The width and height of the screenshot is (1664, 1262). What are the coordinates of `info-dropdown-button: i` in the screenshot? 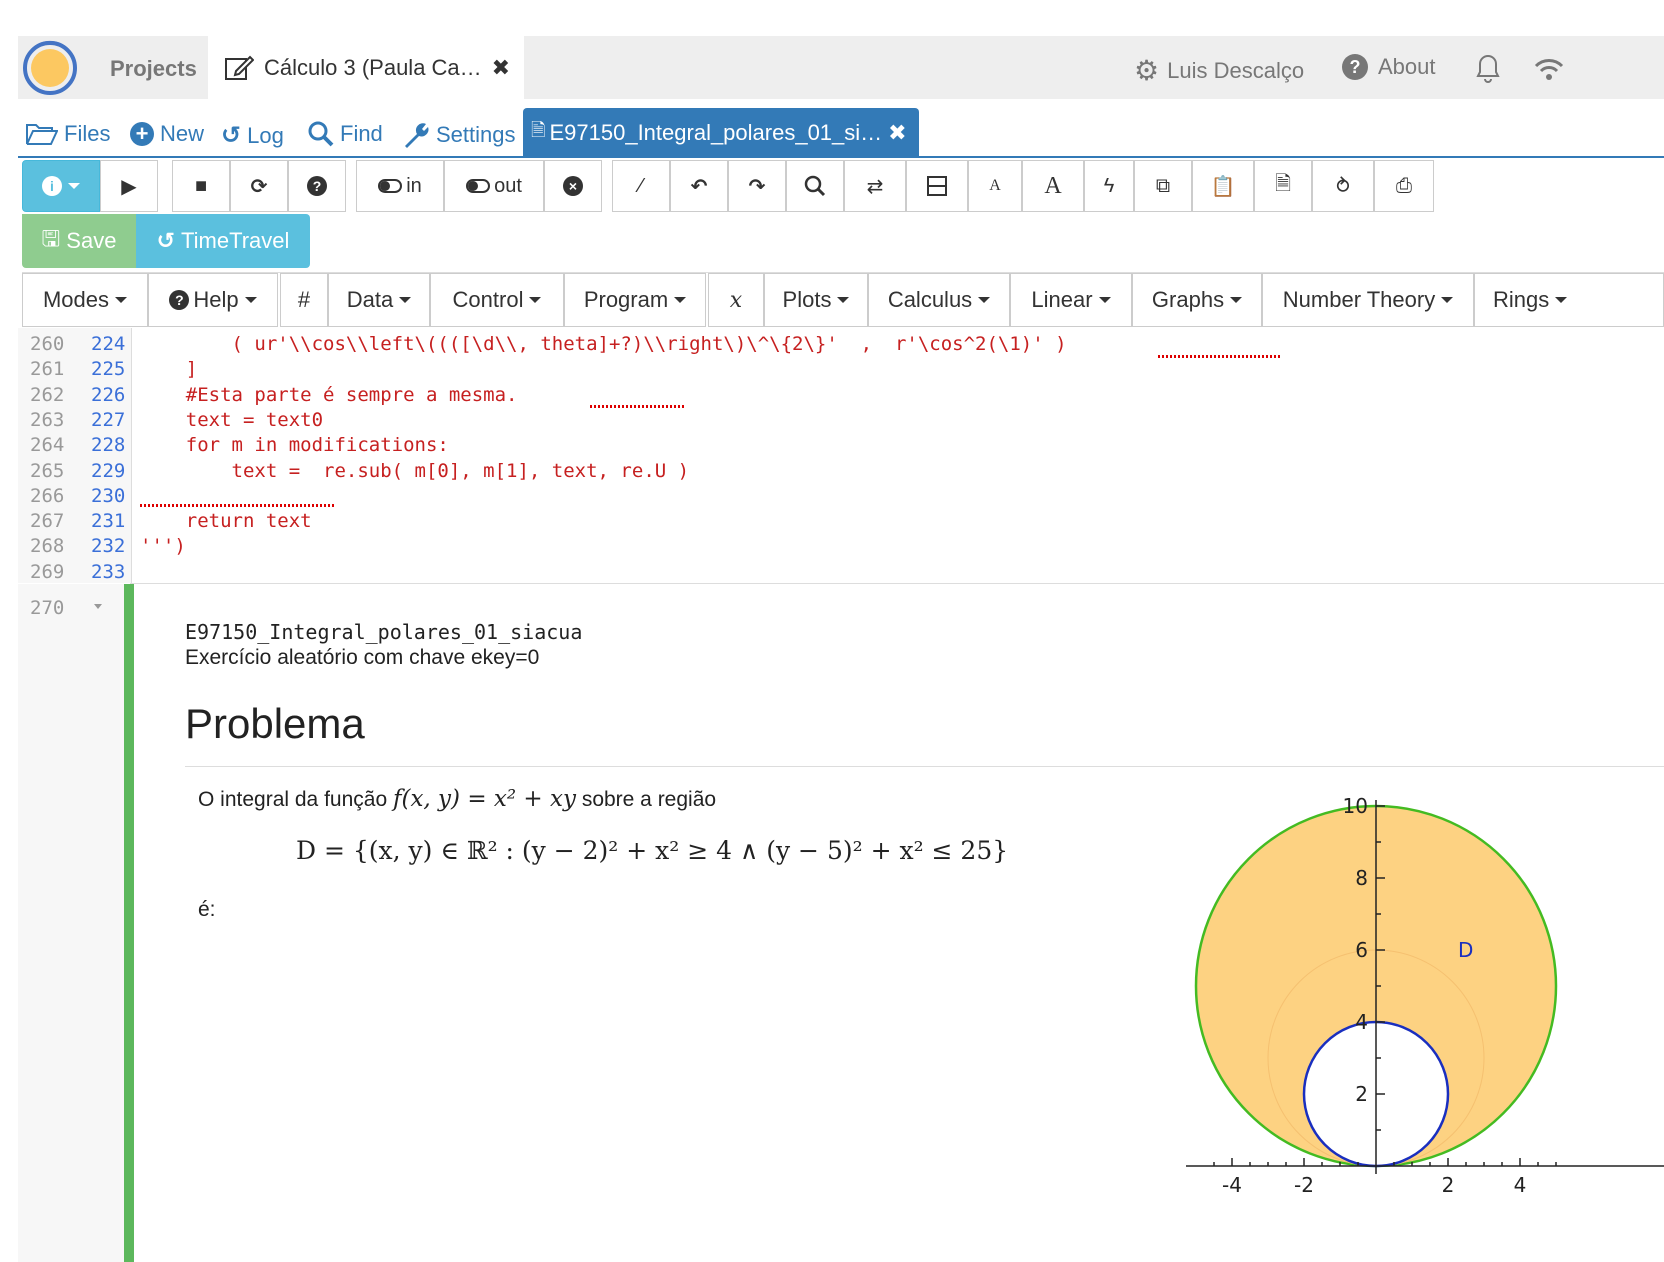 It's located at (61, 186).